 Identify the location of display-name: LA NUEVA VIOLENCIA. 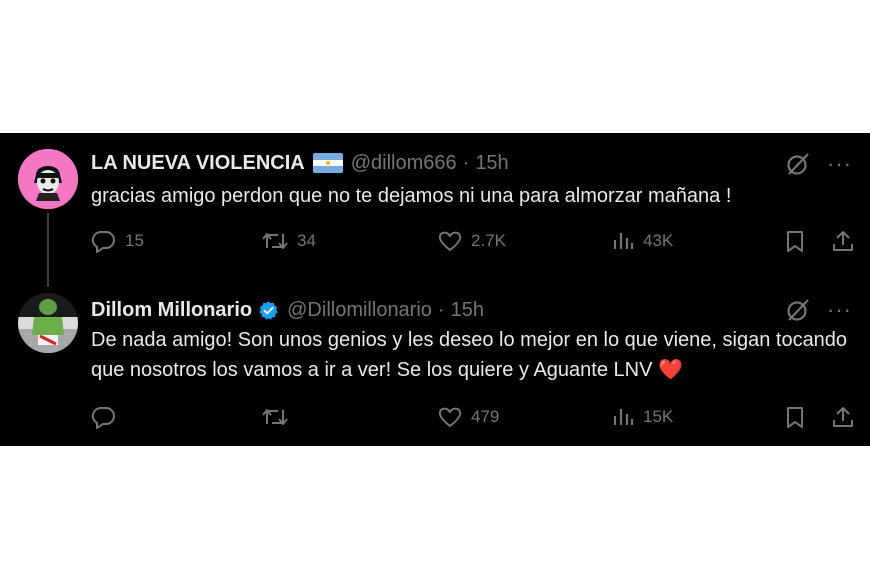
(198, 163).